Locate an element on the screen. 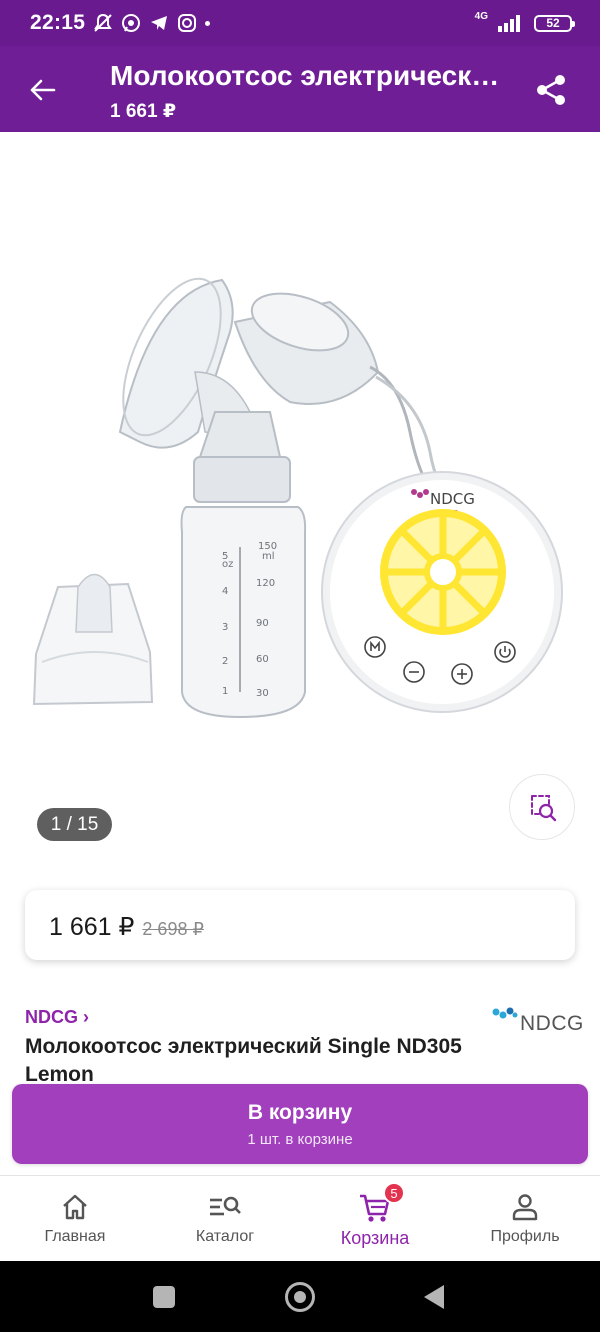  nav-cart: 5 Корзина is located at coordinates (375, 1218).